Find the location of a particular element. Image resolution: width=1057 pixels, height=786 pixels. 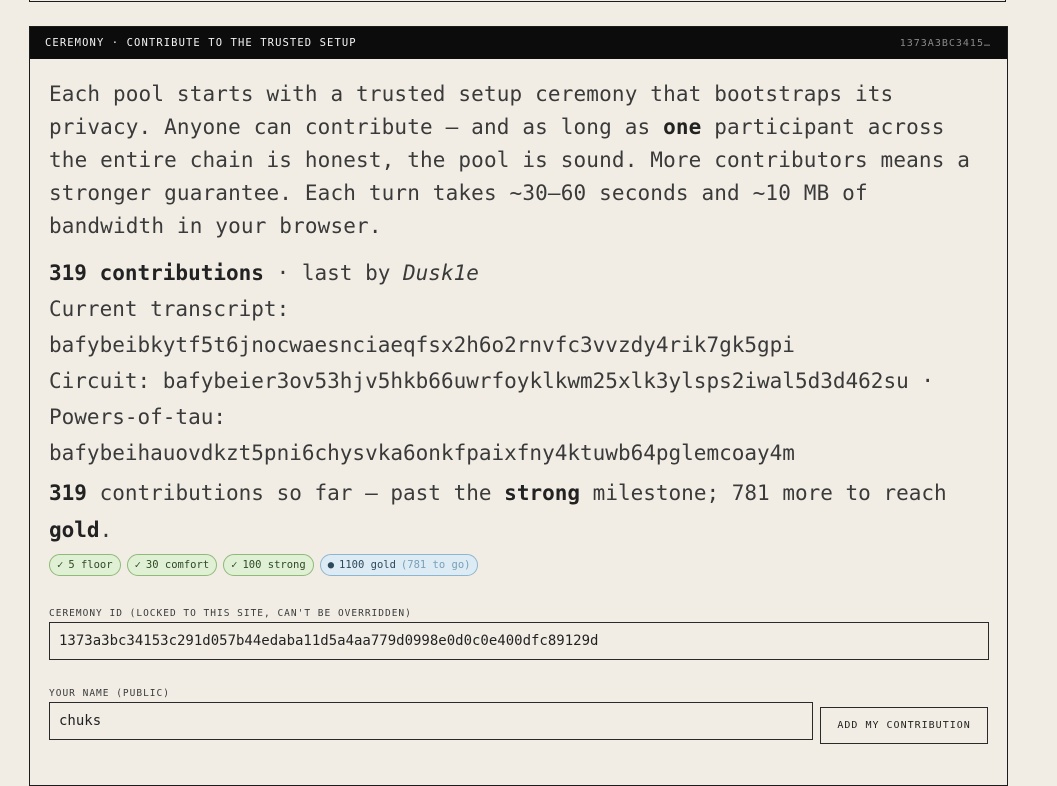

last-by-prefix: · last by is located at coordinates (333, 273).